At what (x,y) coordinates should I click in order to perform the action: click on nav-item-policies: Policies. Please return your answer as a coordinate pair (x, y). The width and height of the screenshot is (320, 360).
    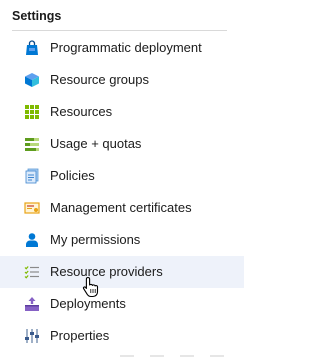
    Looking at the image, I should click on (122, 176).